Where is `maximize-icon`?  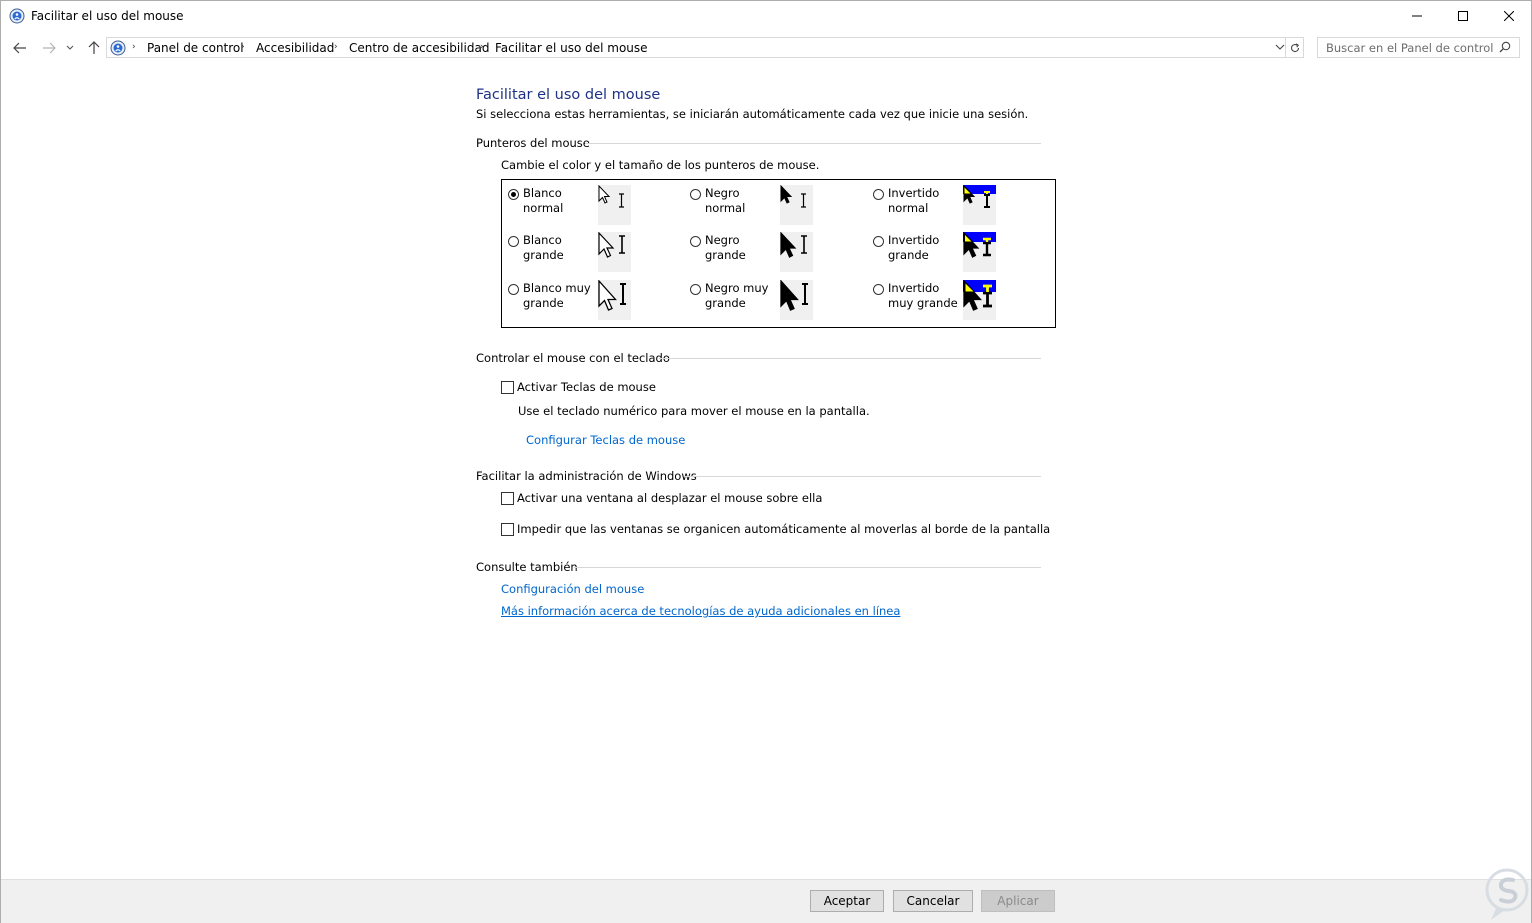 maximize-icon is located at coordinates (1463, 16).